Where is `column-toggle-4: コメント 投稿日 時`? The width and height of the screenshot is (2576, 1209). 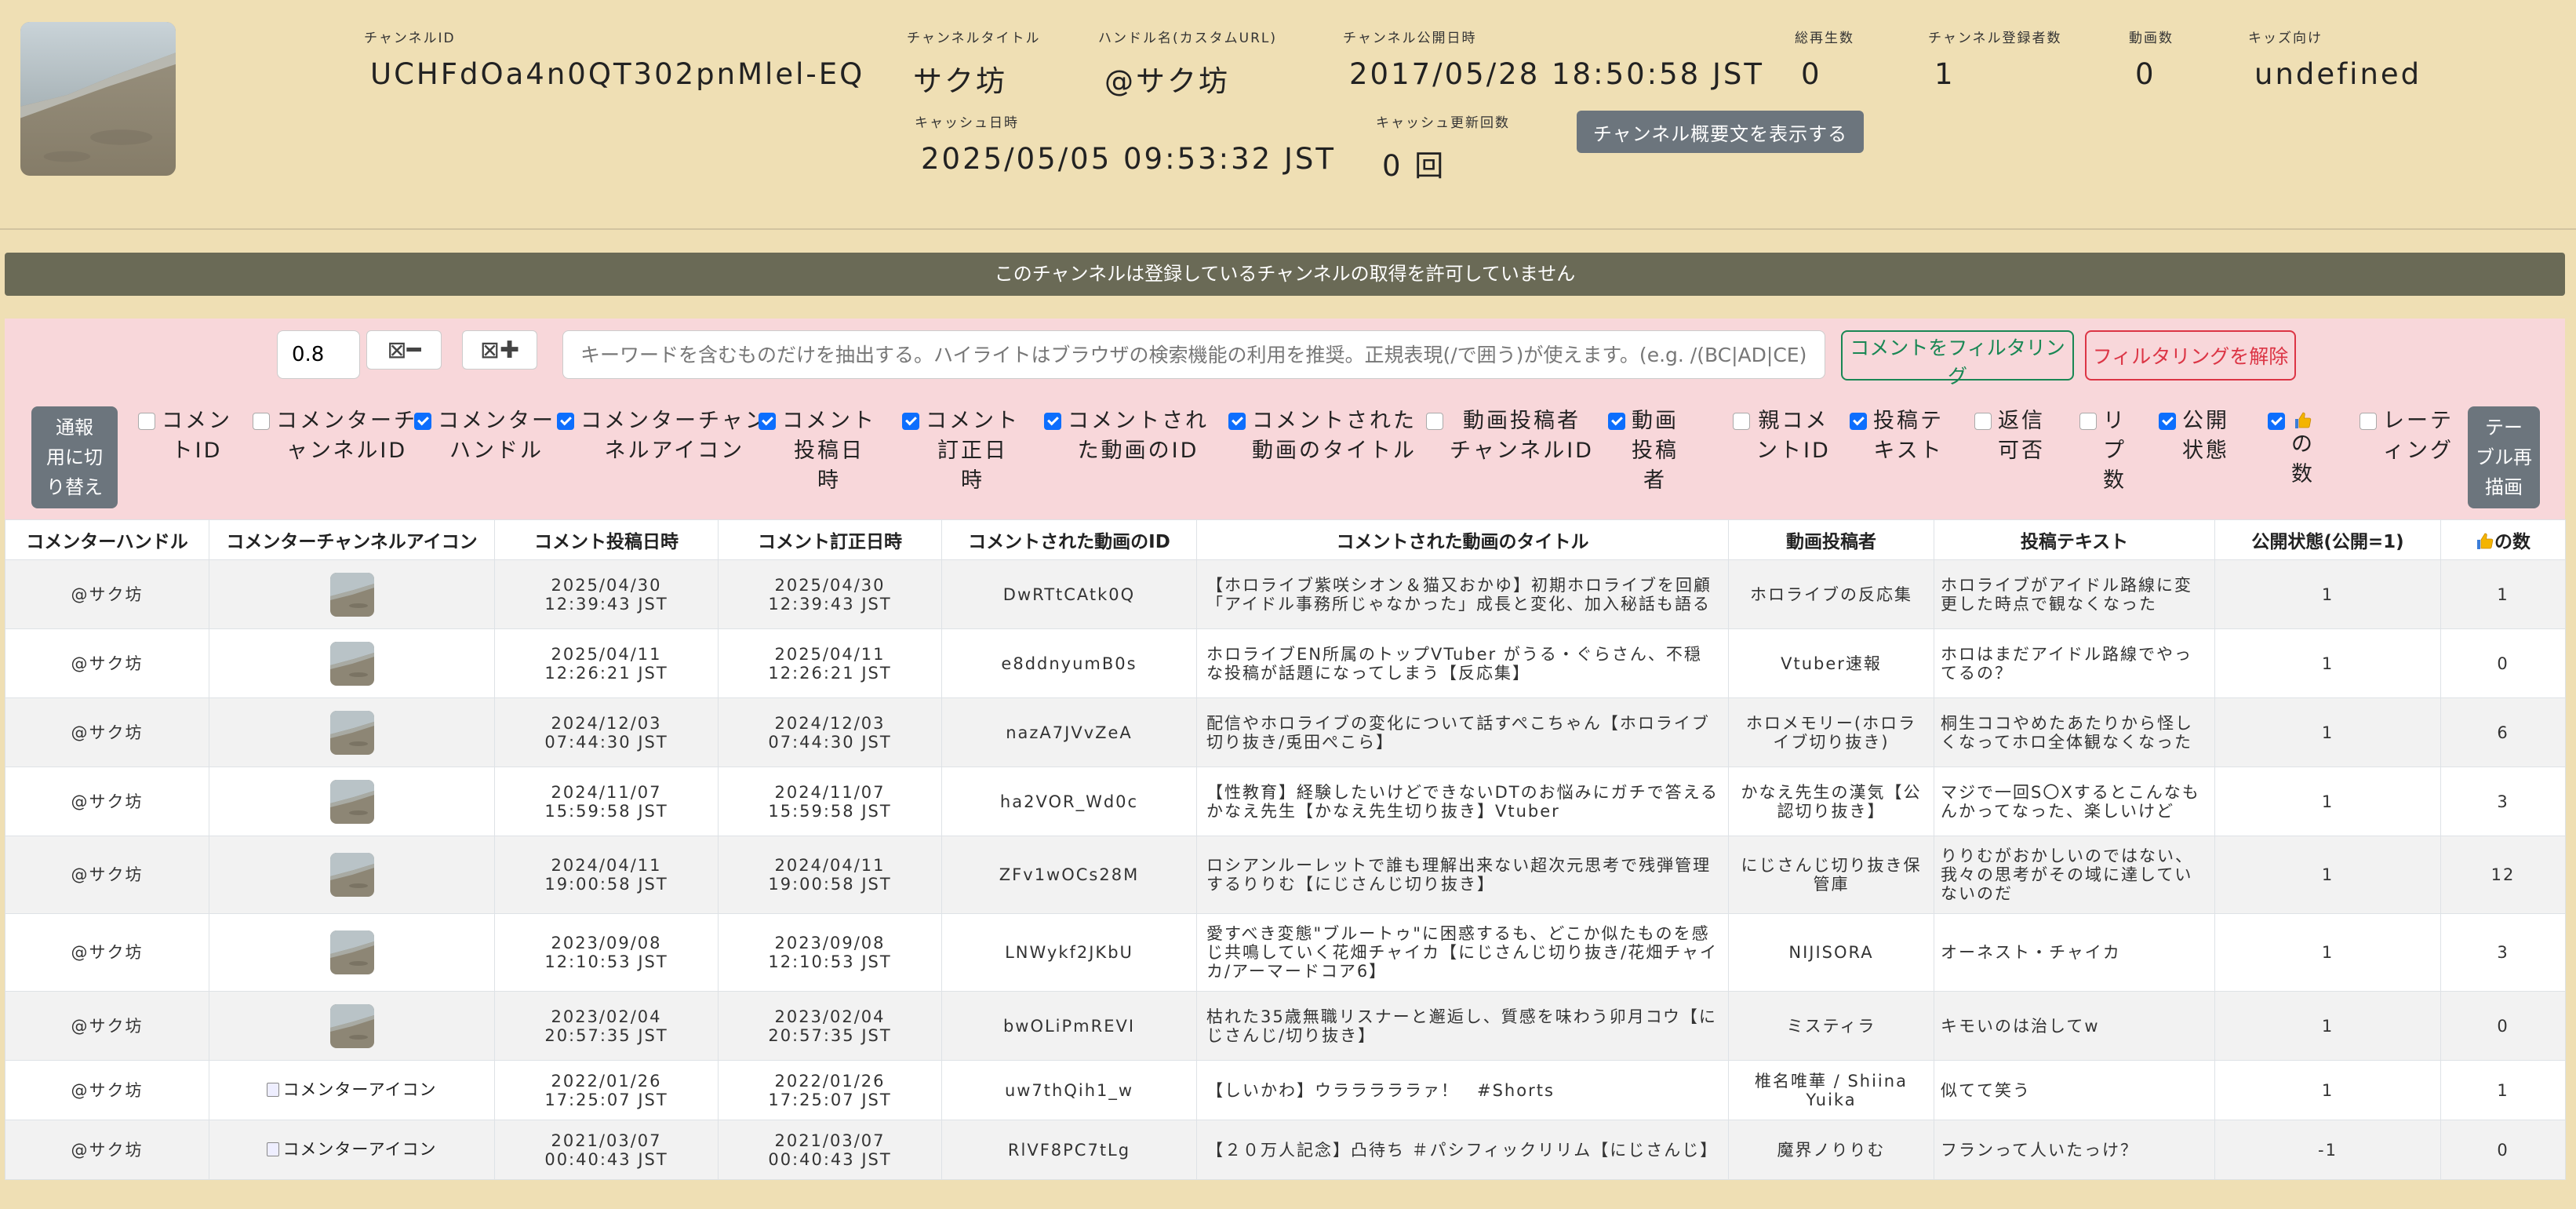 column-toggle-4: コメント 投稿日 時 is located at coordinates (817, 451).